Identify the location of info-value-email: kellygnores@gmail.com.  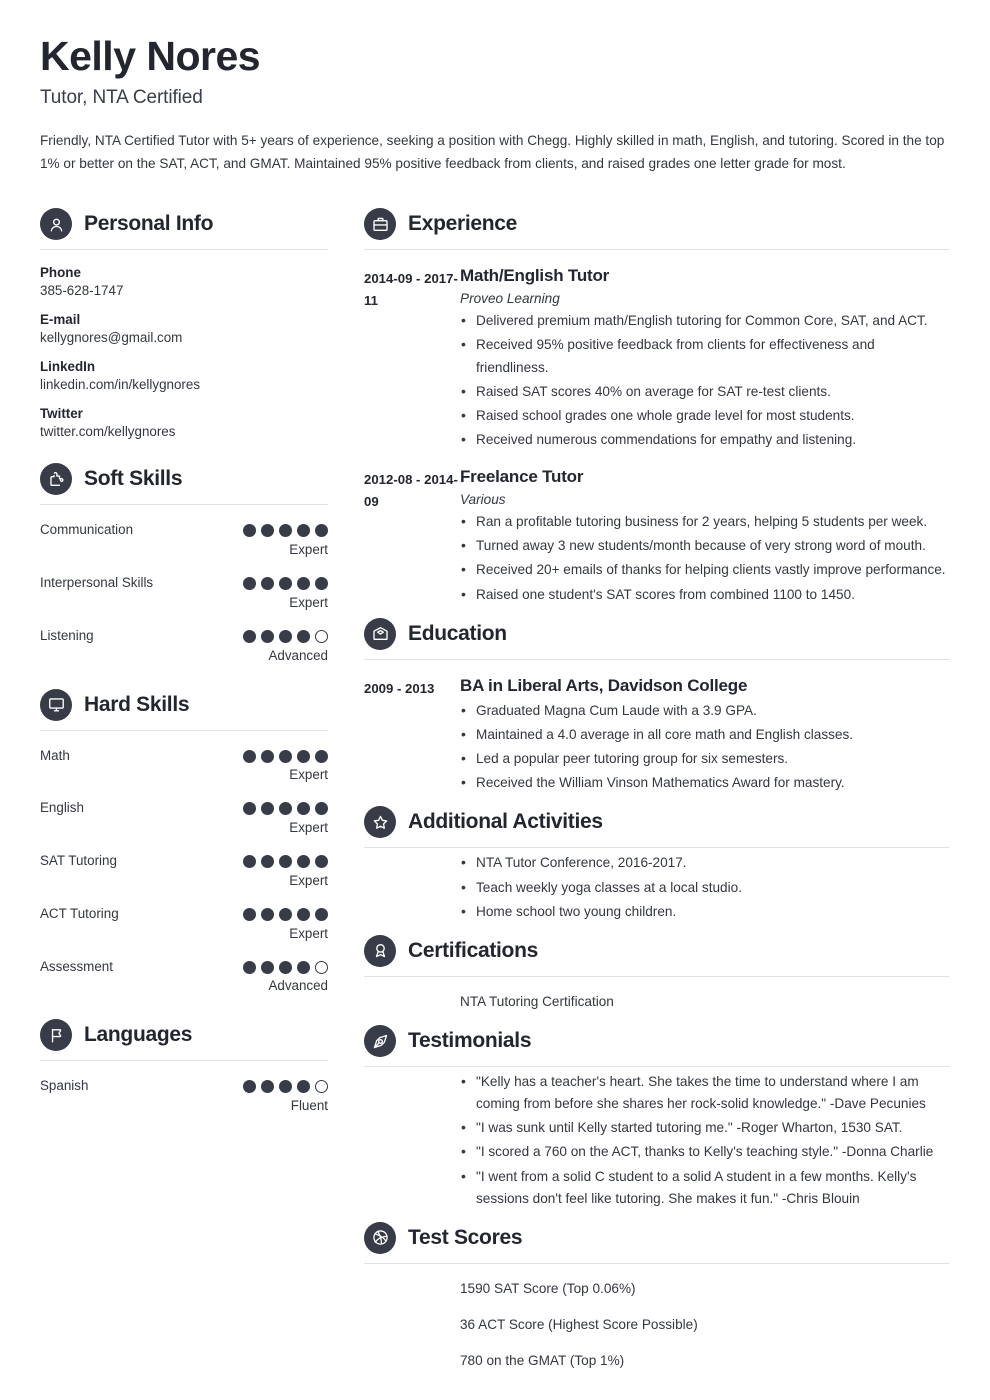
(184, 337).